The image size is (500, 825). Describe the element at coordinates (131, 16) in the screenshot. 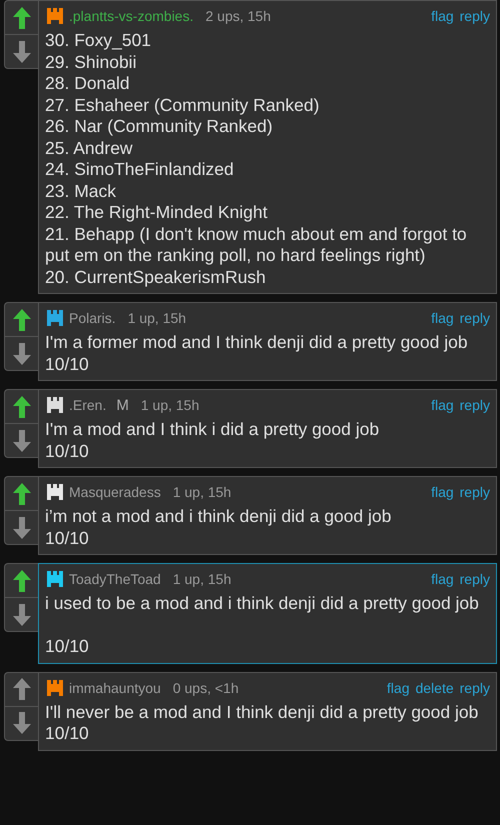

I see `username: .plantts-vs-zombies.` at that location.